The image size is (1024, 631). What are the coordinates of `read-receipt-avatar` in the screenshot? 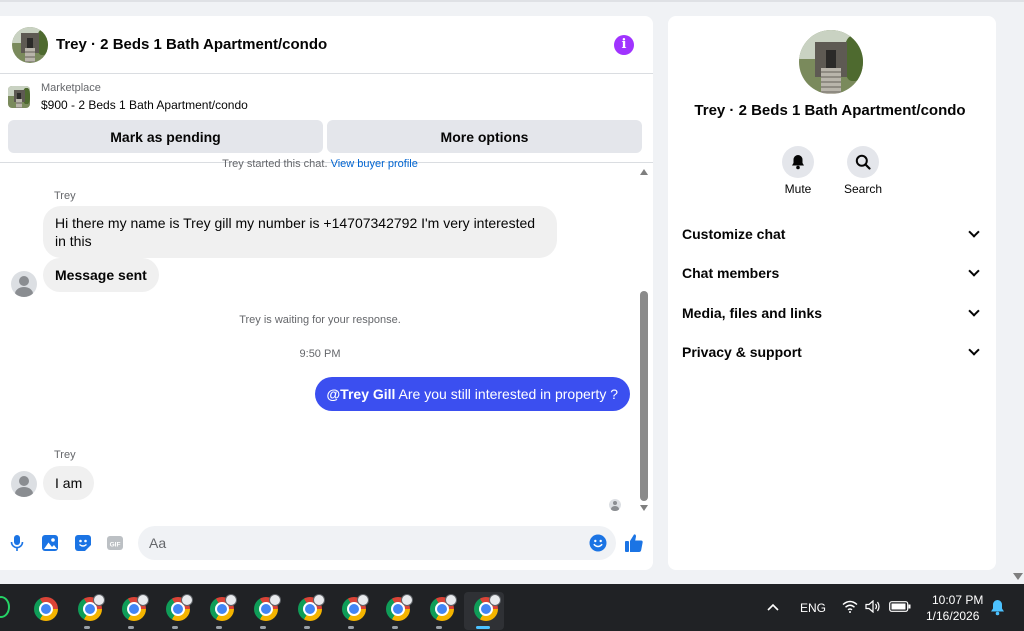 It's located at (615, 505).